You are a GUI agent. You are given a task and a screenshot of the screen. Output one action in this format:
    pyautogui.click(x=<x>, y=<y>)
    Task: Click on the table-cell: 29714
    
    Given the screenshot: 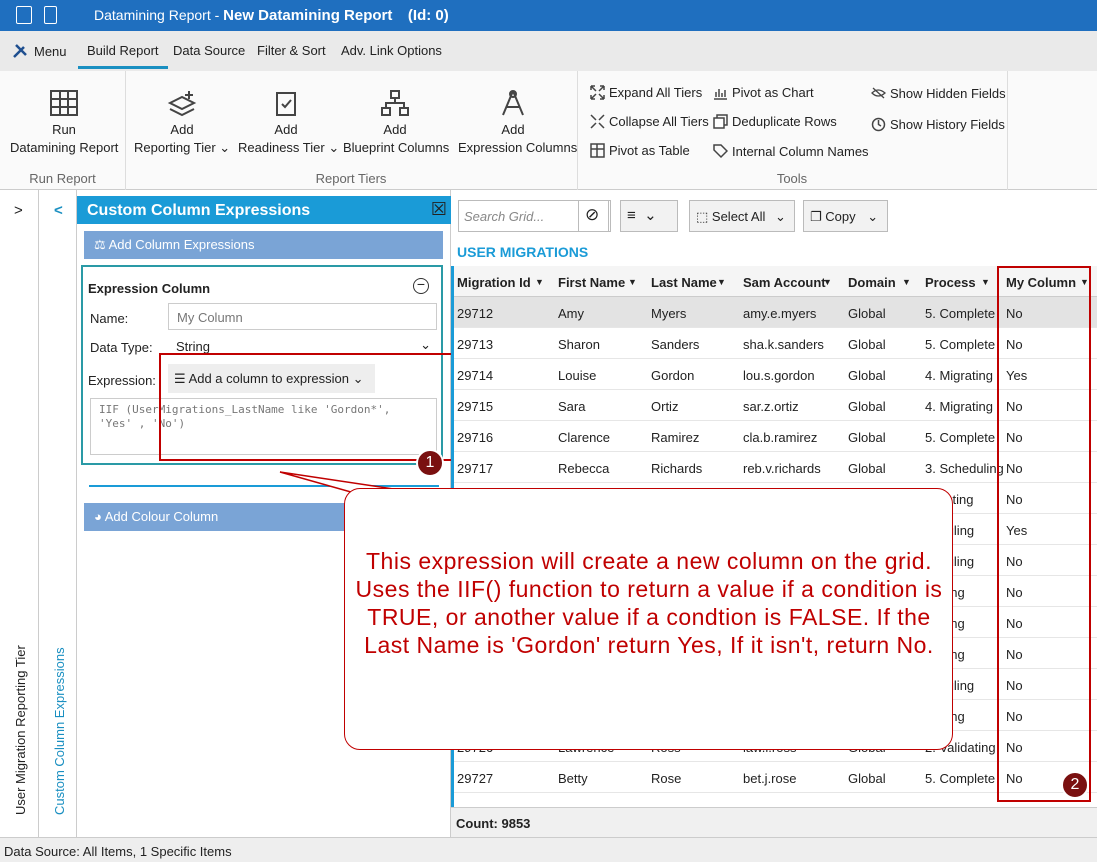 What is the action you would take?
    pyautogui.click(x=475, y=375)
    